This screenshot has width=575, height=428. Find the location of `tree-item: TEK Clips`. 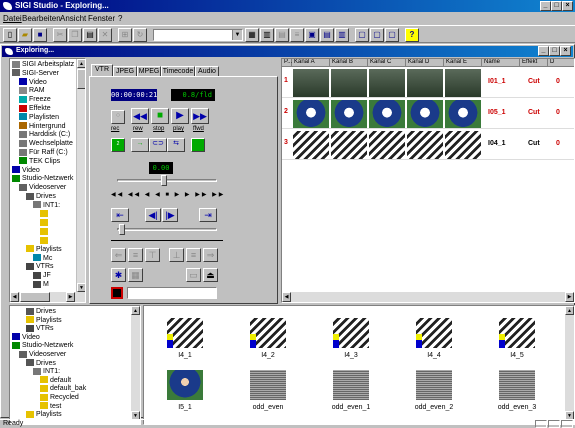

tree-item: TEK Clips is located at coordinates (39, 161).